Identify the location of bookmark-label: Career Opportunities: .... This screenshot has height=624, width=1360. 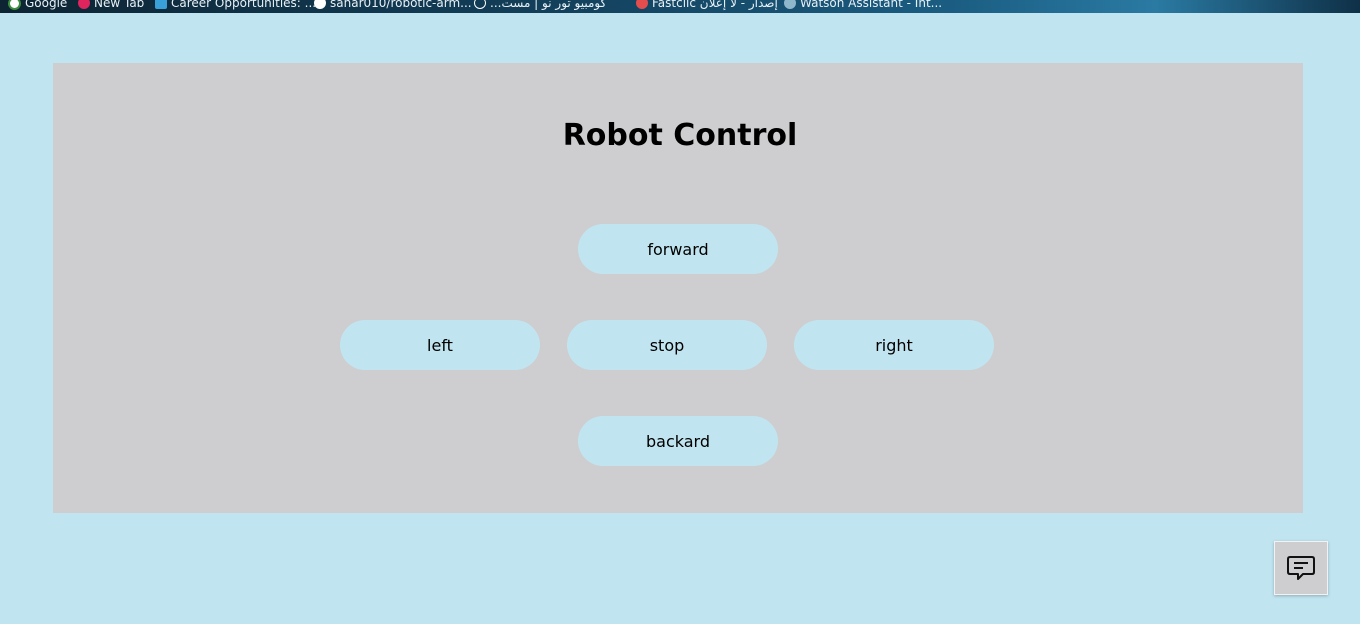
(244, 5).